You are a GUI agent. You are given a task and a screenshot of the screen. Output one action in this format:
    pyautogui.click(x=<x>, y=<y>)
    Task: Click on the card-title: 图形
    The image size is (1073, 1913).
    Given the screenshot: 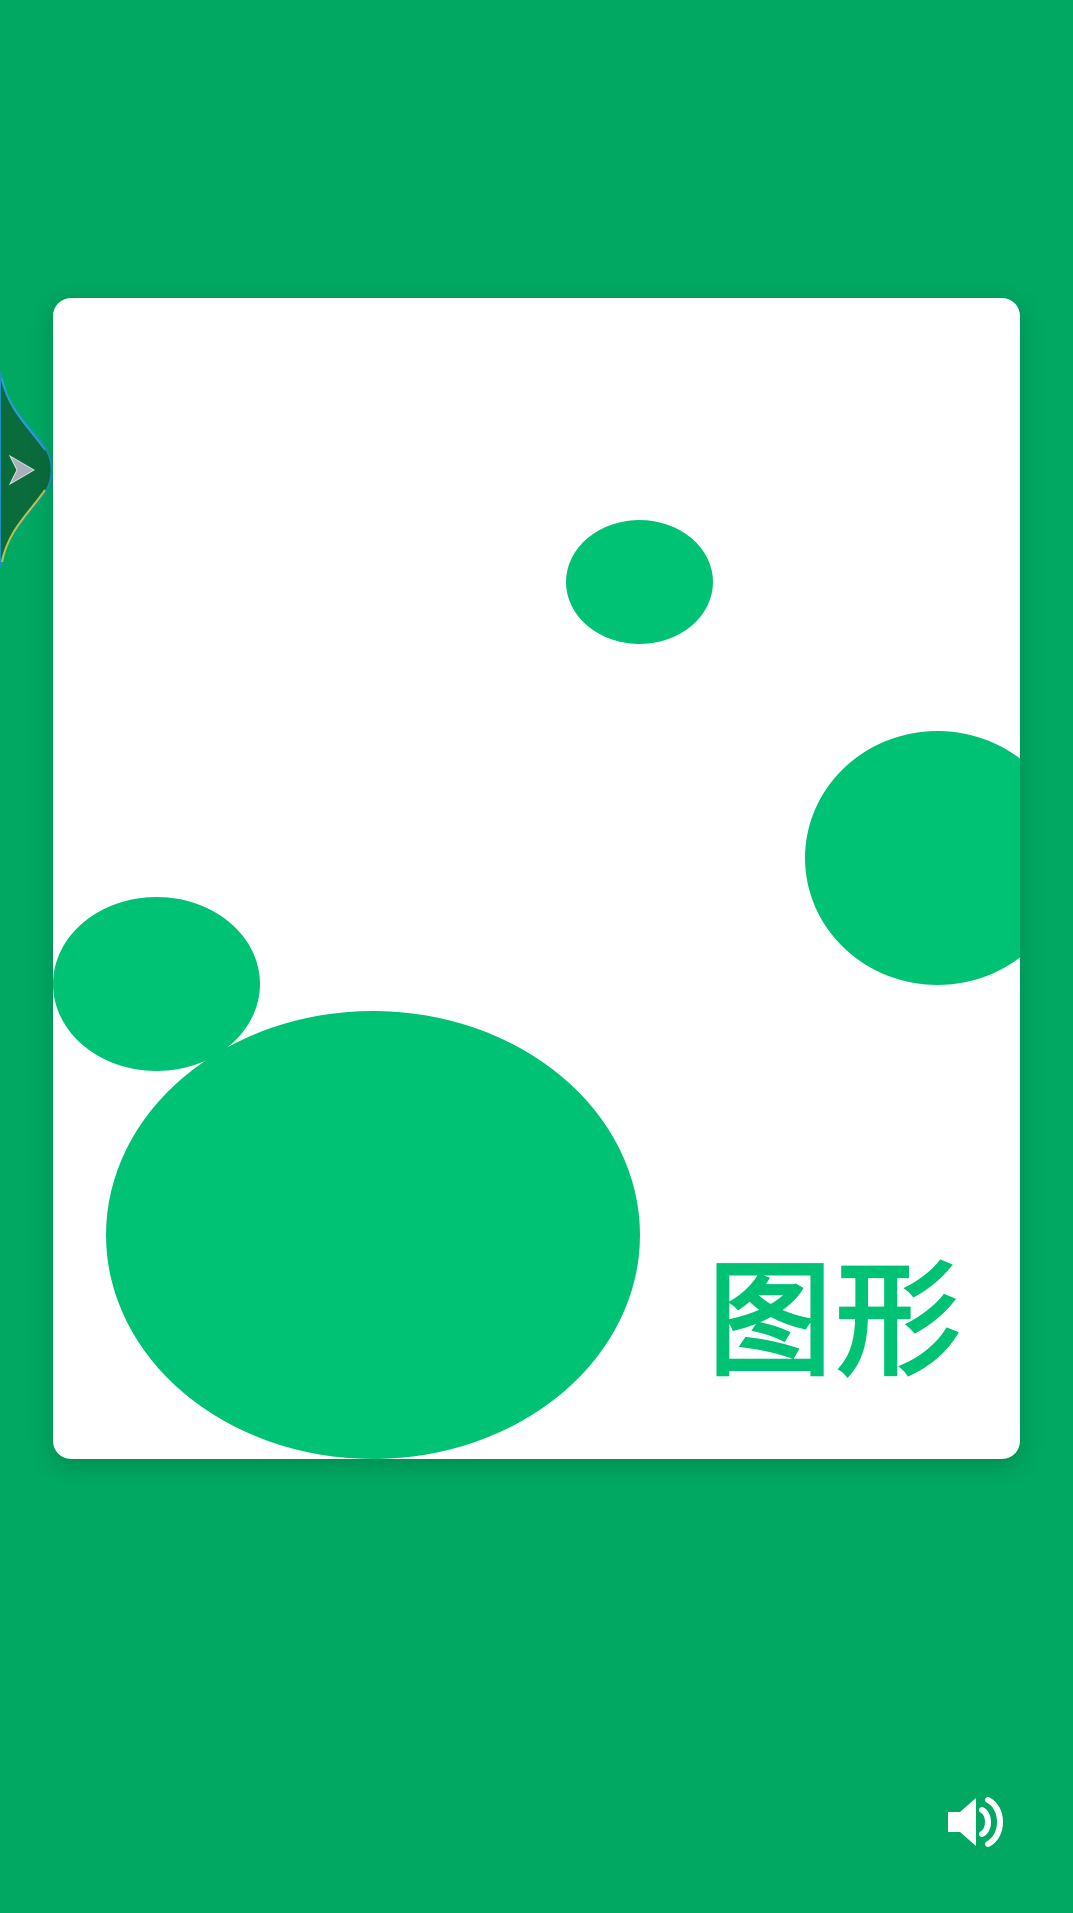 What is the action you would take?
    pyautogui.click(x=835, y=1322)
    